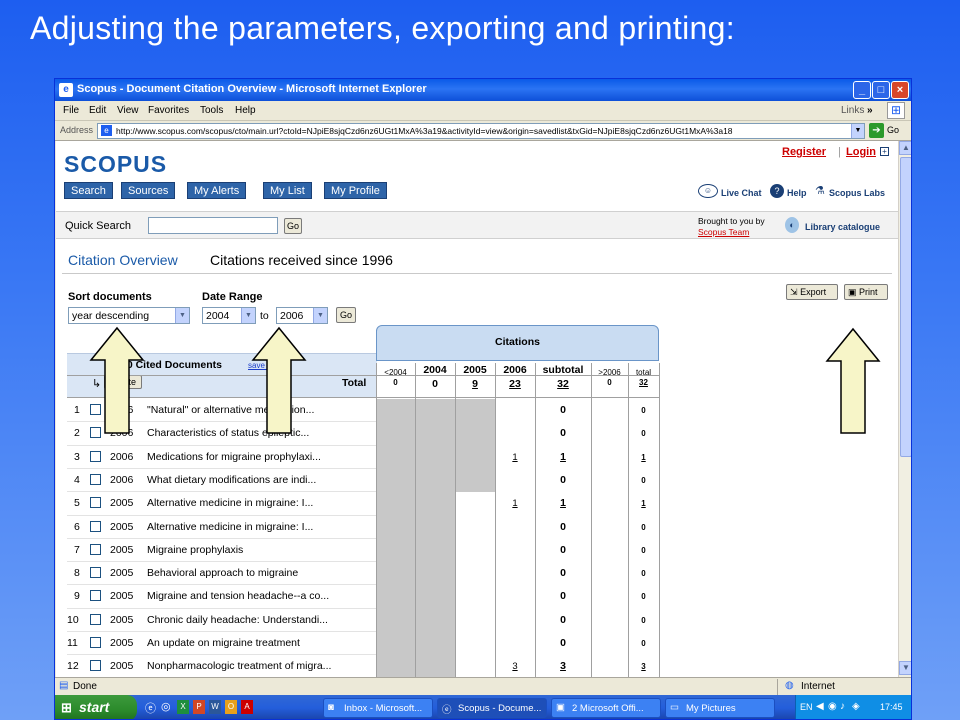 The width and height of the screenshot is (960, 720). Describe the element at coordinates (674, 707) in the screenshot. I see `folder-task-icon: ▭` at that location.